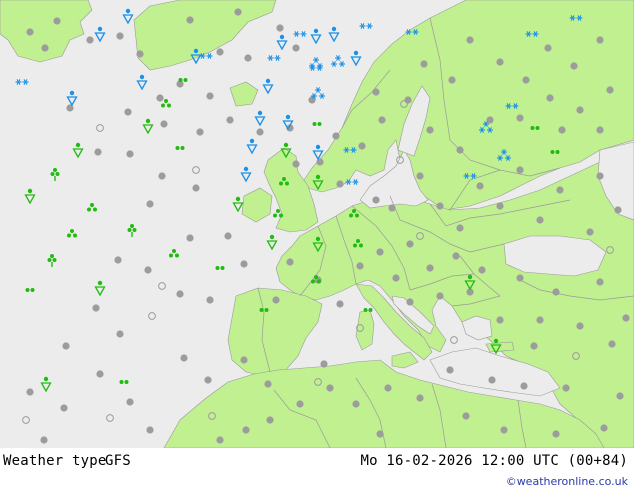 The image size is (634, 490). I want to click on valid-time-label: Mo 16-02-2026 12:00 UTC (00+84), so click(494, 461).